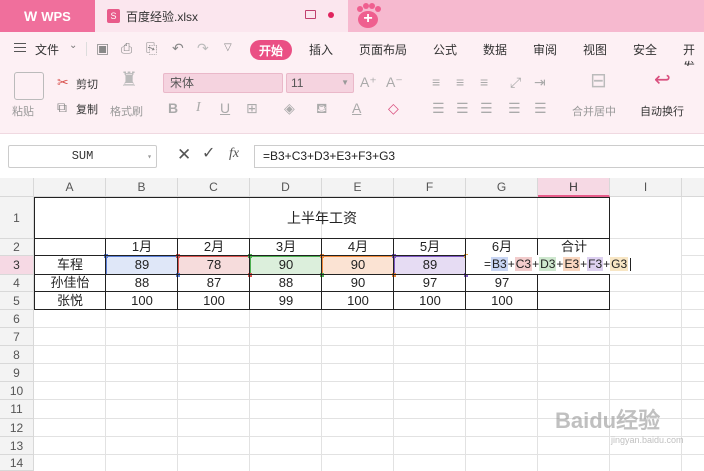  Describe the element at coordinates (358, 187) in the screenshot. I see `column-header-e: E` at that location.